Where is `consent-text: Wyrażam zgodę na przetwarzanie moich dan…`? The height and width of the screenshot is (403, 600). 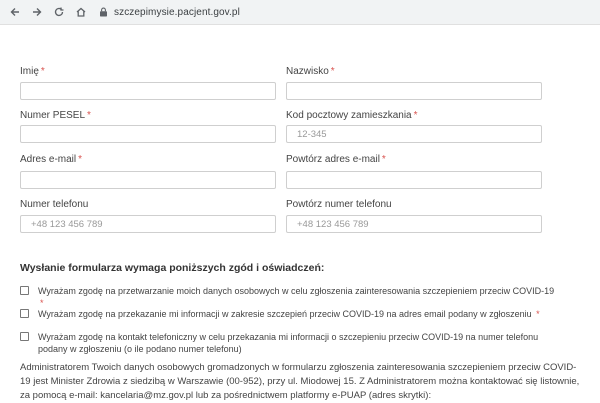 consent-text: Wyrażam zgodę na przetwarzanie moich dan… is located at coordinates (296, 291).